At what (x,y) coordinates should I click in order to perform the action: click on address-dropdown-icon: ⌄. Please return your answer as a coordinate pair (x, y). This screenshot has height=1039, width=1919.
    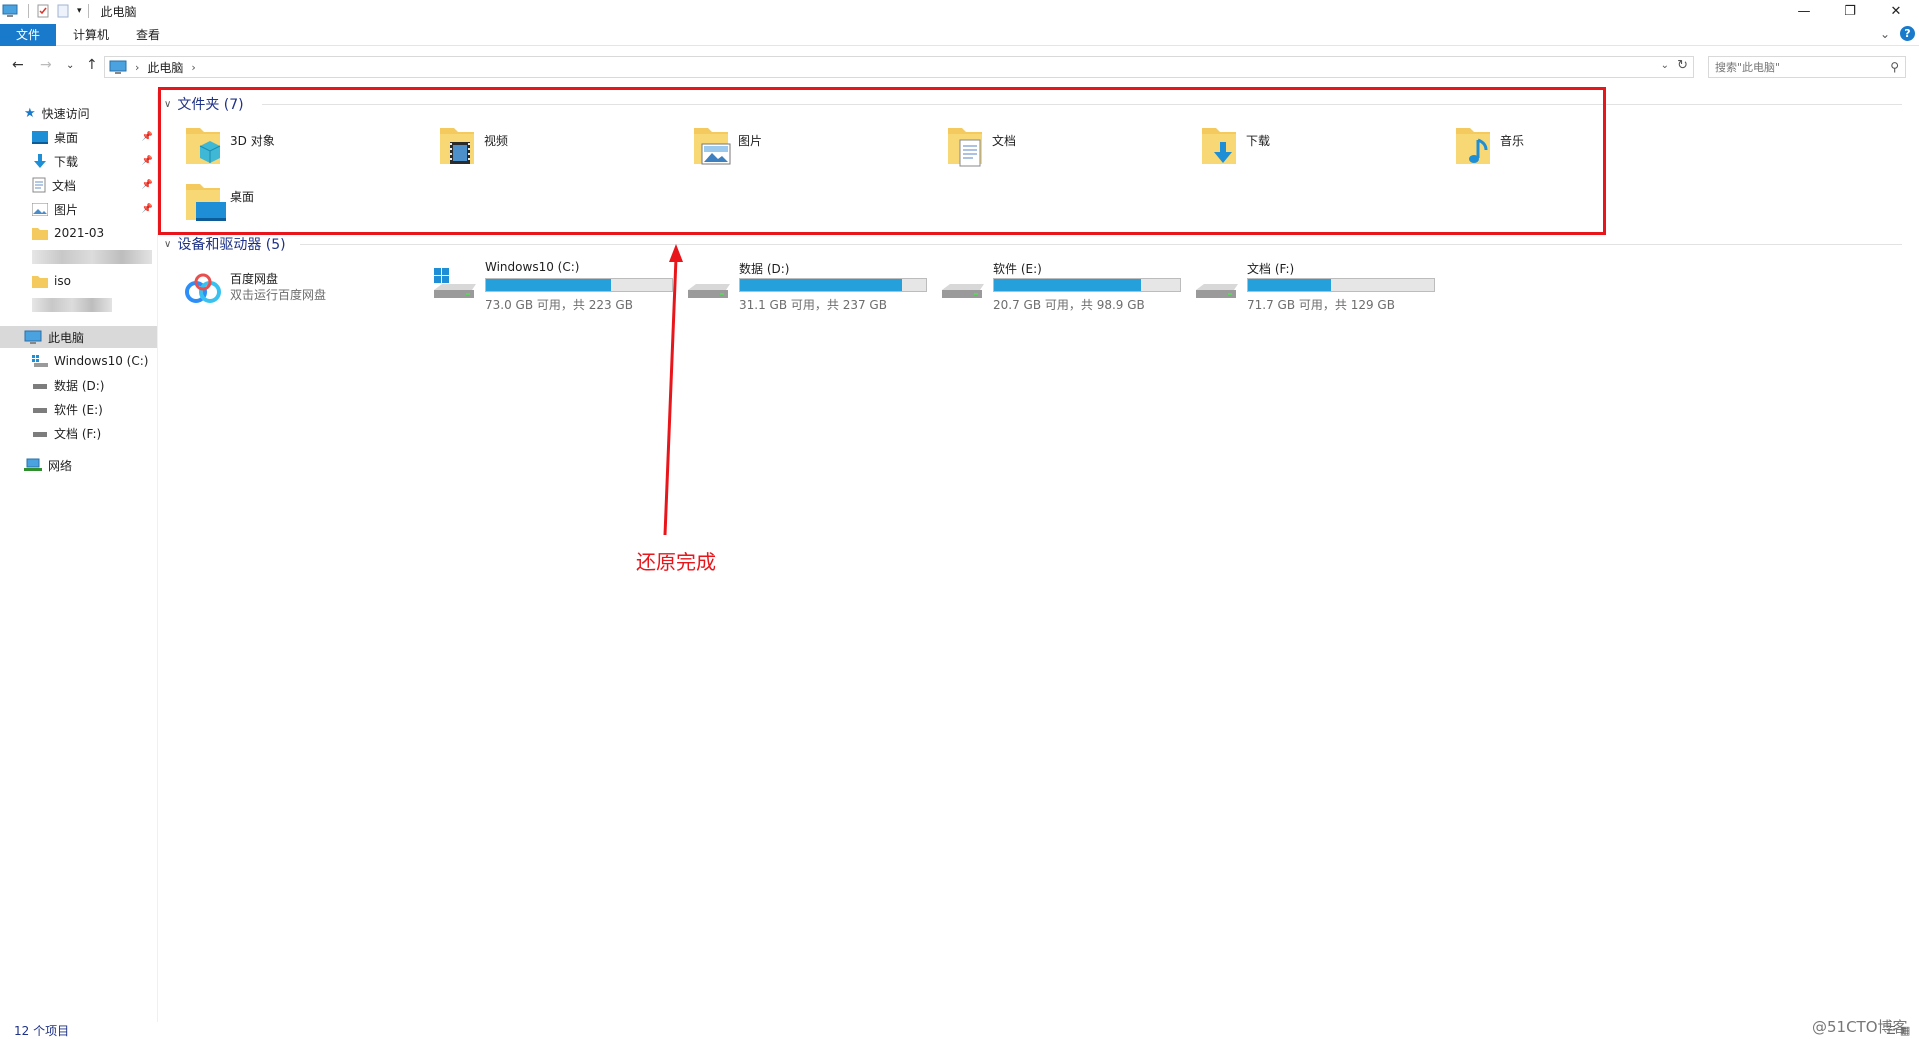
    Looking at the image, I should click on (1665, 65).